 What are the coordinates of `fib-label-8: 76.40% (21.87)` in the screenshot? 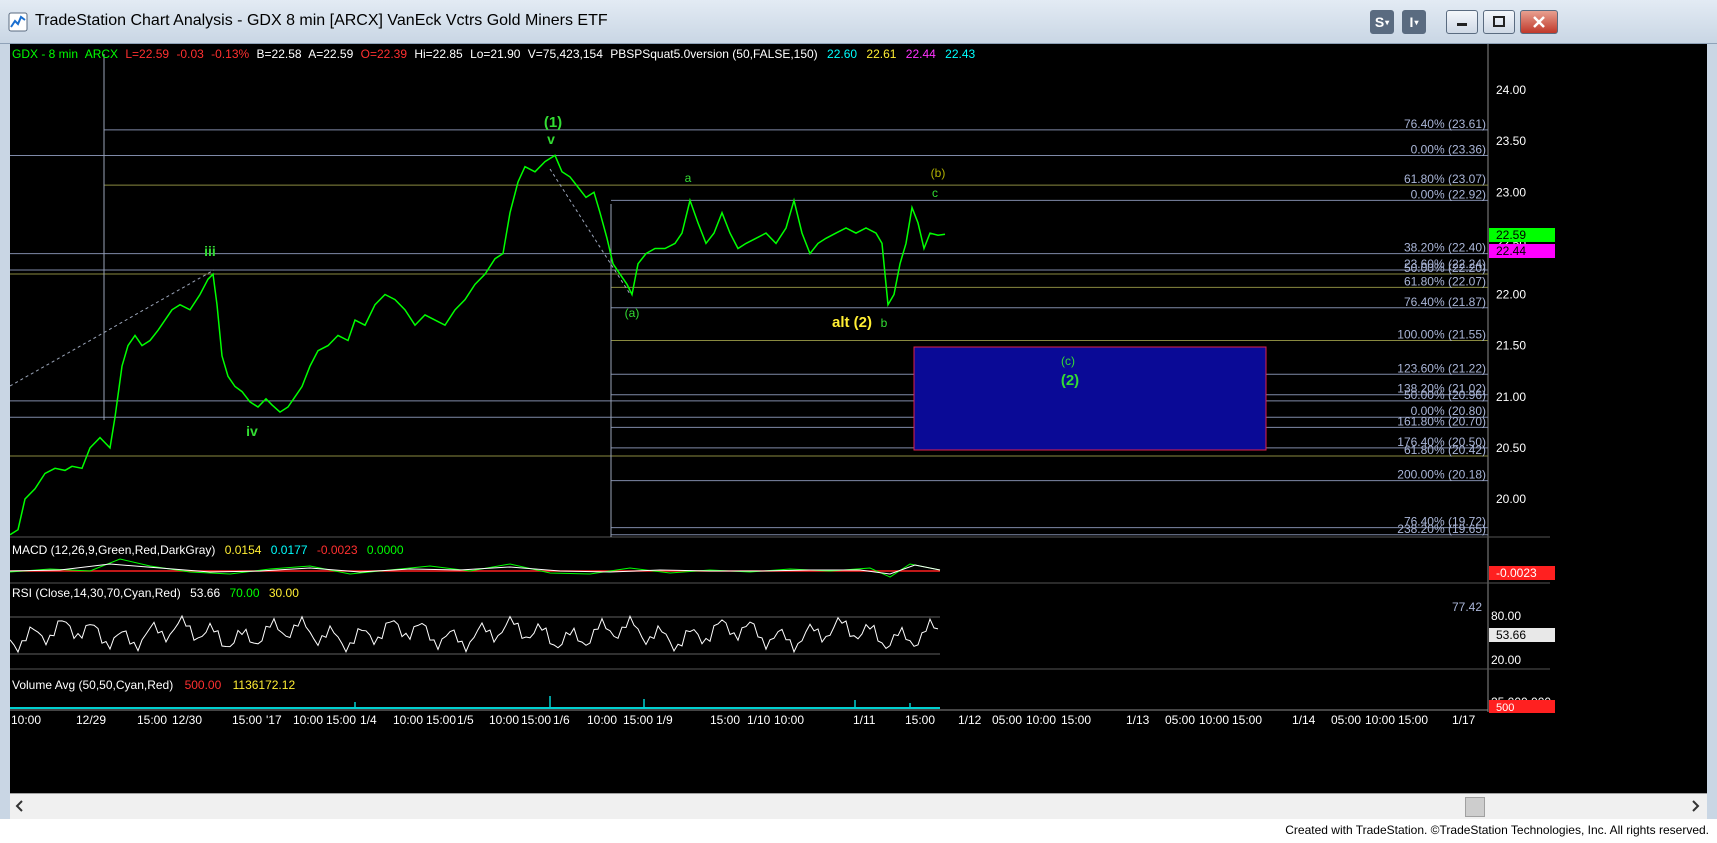 It's located at (1445, 302).